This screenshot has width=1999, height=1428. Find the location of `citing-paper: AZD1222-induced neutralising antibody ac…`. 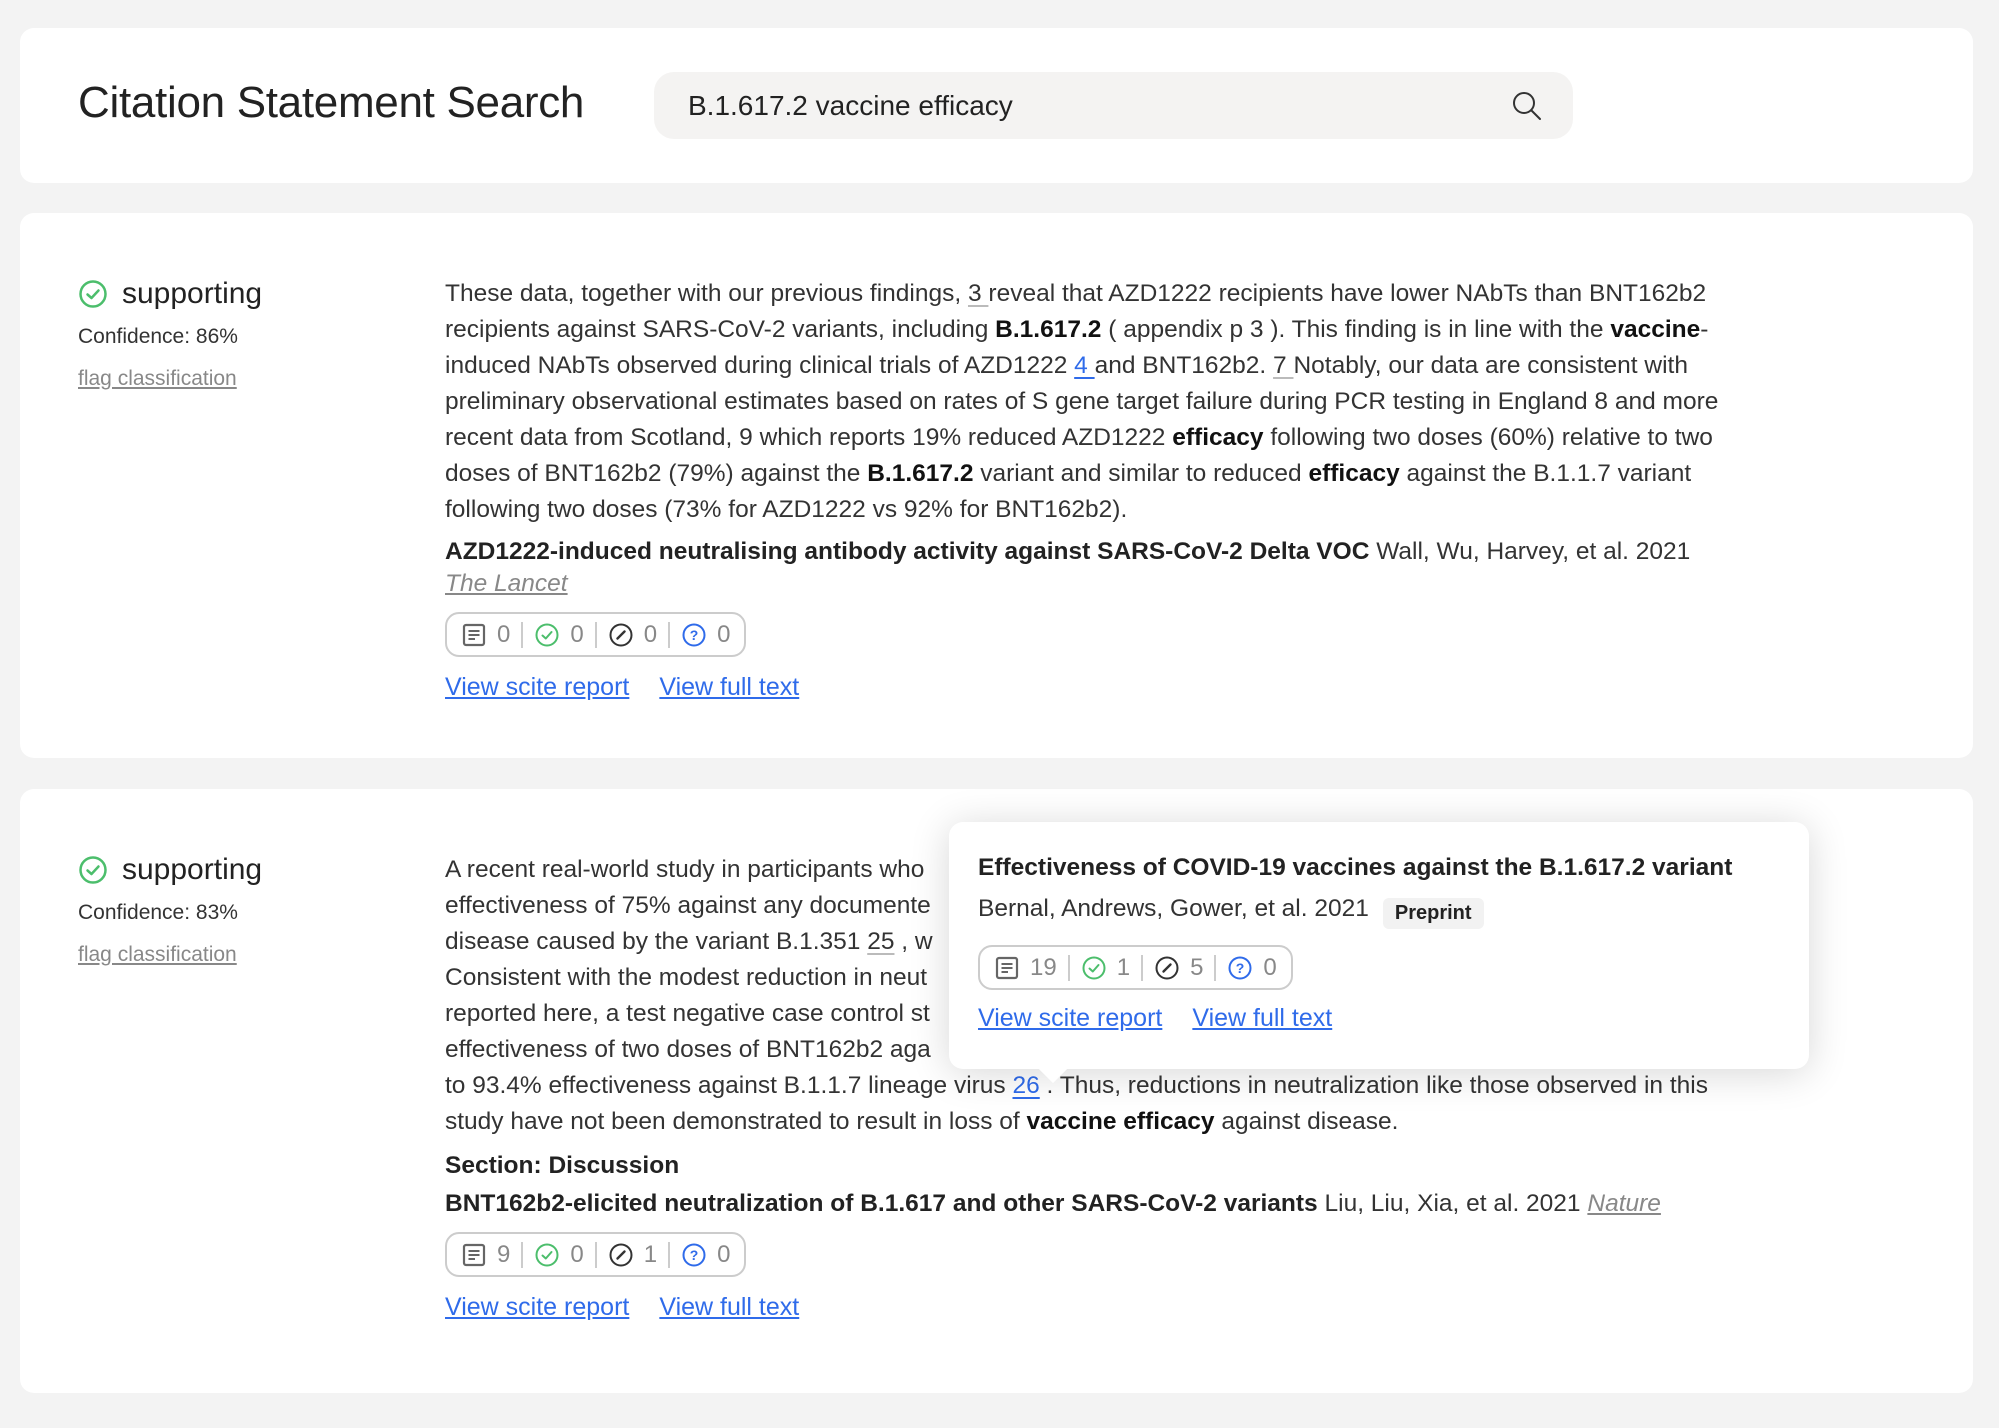

citing-paper: AZD1222-induced neutralising antibody ac… is located at coordinates (1100, 568).